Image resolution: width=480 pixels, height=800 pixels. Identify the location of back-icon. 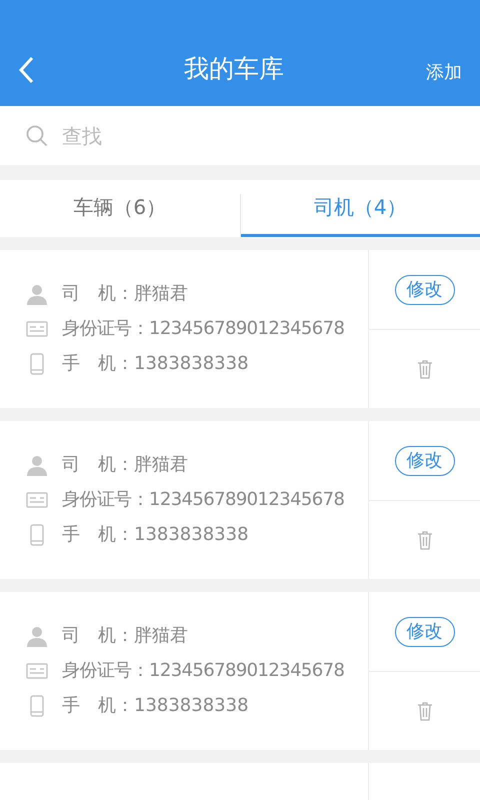
(26, 70).